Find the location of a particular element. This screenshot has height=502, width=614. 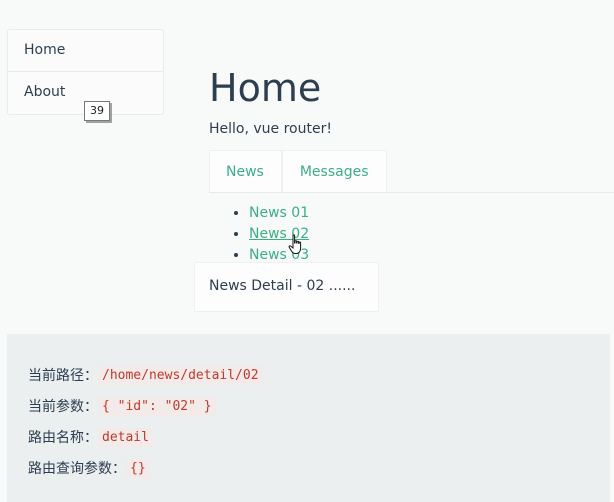

route-params-row: 当前参数：{ "id": "02" } is located at coordinates (122, 406).